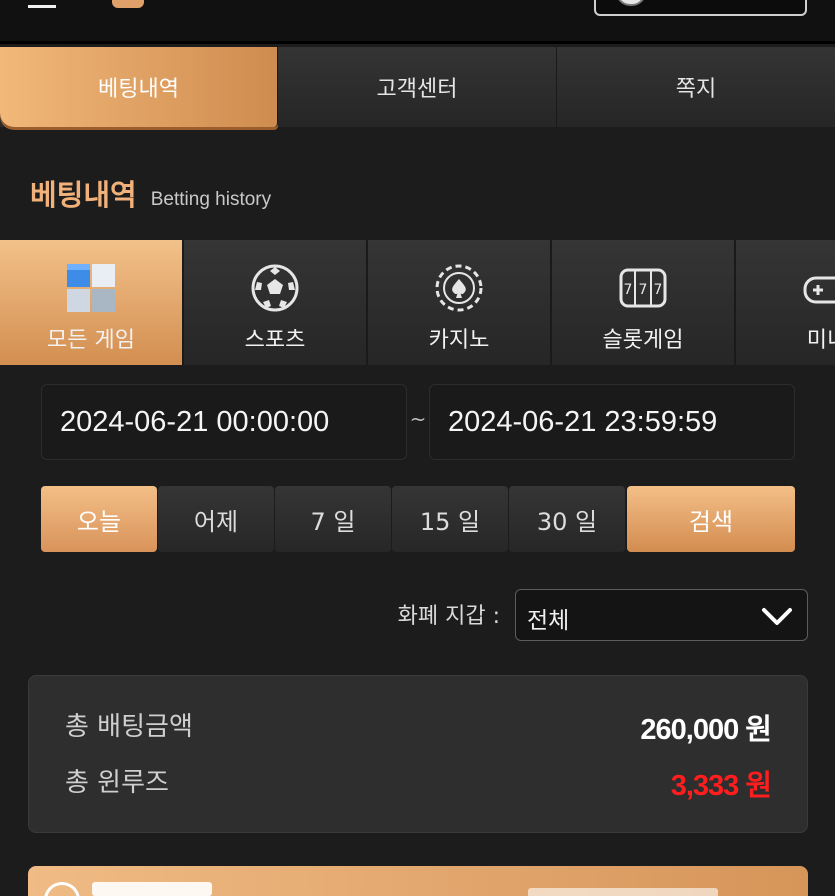 The width and height of the screenshot is (835, 896). What do you see at coordinates (643, 340) in the screenshot?
I see `game-tab-label: 슬롯게임` at bounding box center [643, 340].